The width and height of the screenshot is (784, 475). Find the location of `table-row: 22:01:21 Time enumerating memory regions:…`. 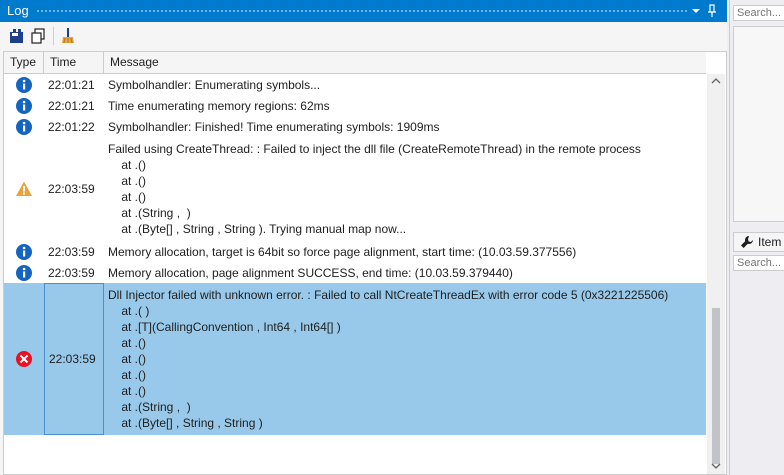

table-row: 22:01:21 Time enumerating memory regions:… is located at coordinates (355, 105).